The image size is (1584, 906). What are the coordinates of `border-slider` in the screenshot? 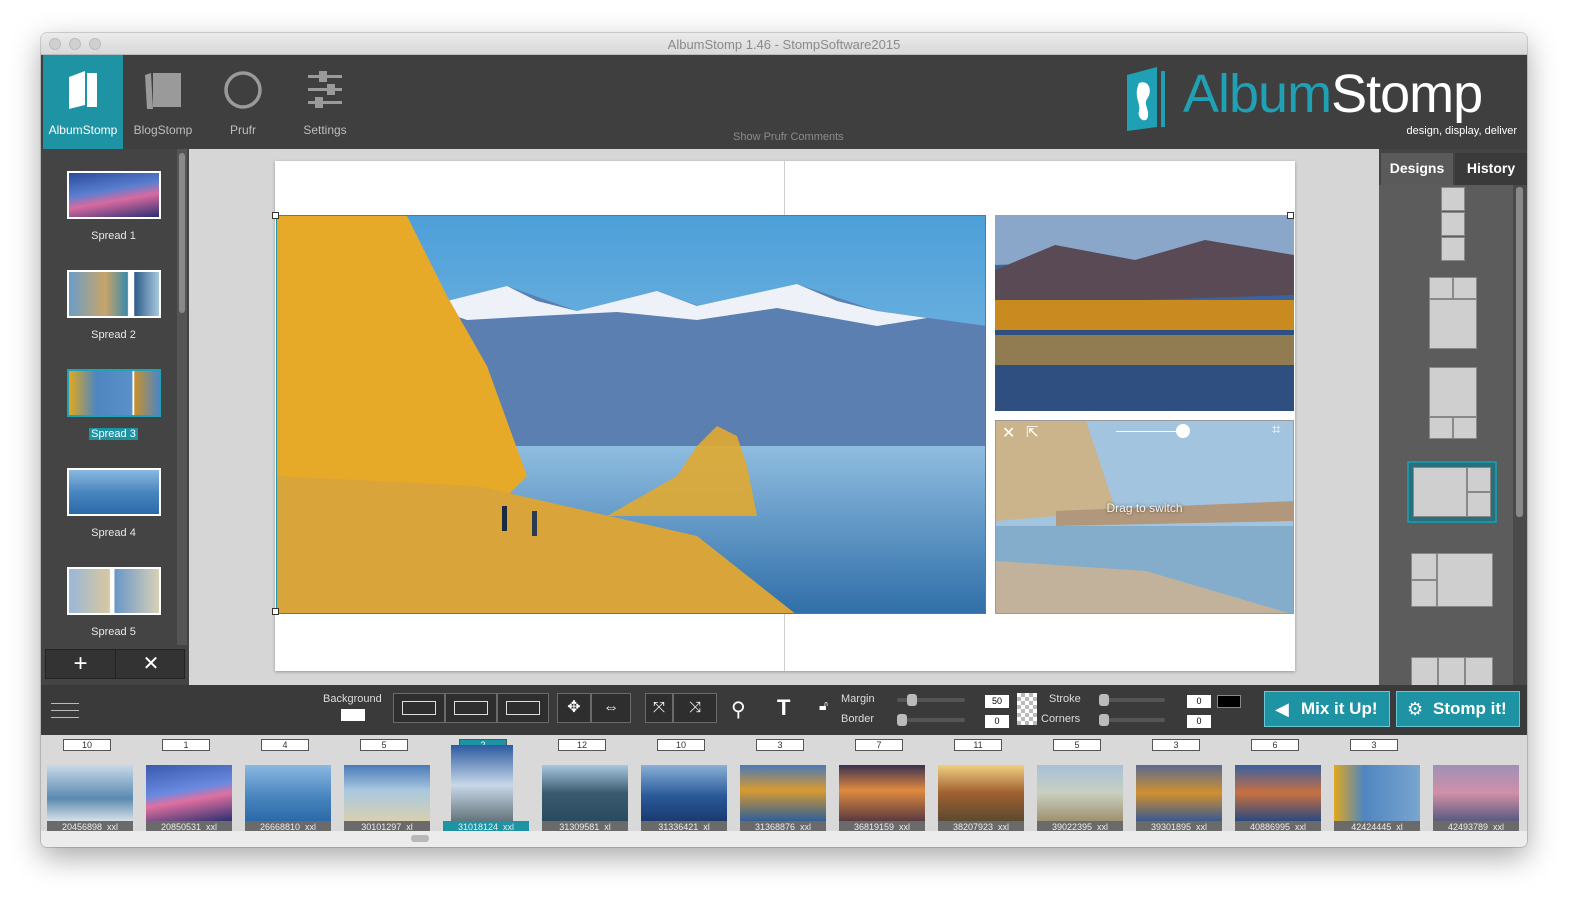 It's located at (931, 720).